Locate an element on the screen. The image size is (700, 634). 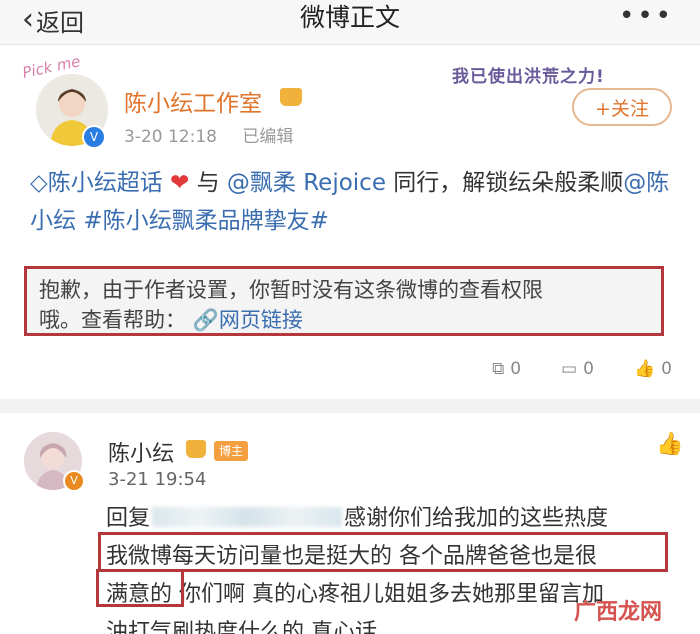
repost-count: 0 is located at coordinates (516, 369).